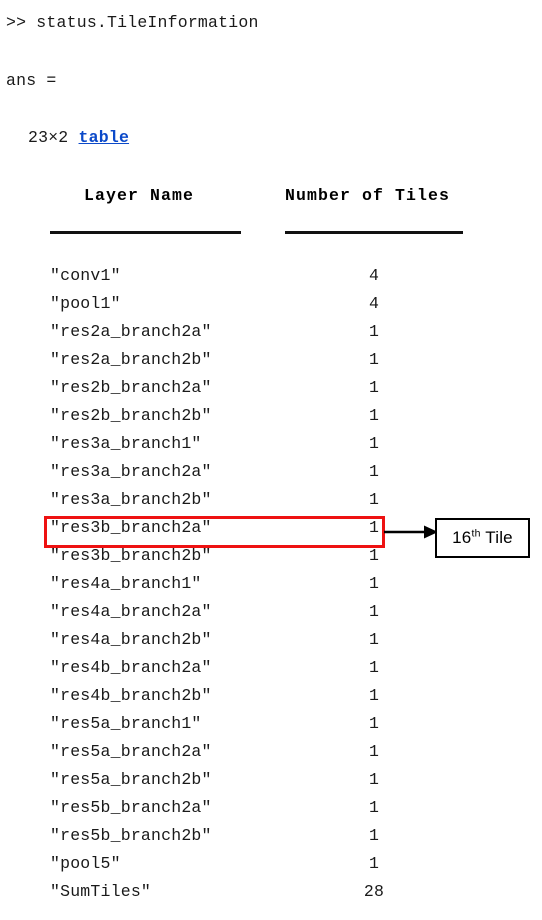  Describe the element at coordinates (104, 137) in the screenshot. I see `table-type-link: table` at that location.